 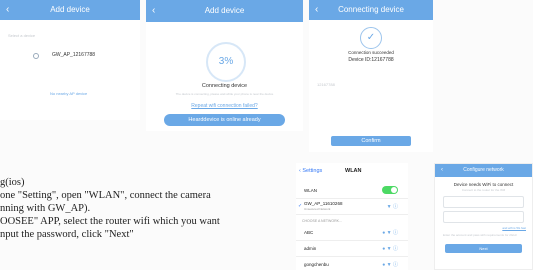 I want to click on network-row: gongchenbu ● ▼ ⓘ, so click(x=352, y=263).